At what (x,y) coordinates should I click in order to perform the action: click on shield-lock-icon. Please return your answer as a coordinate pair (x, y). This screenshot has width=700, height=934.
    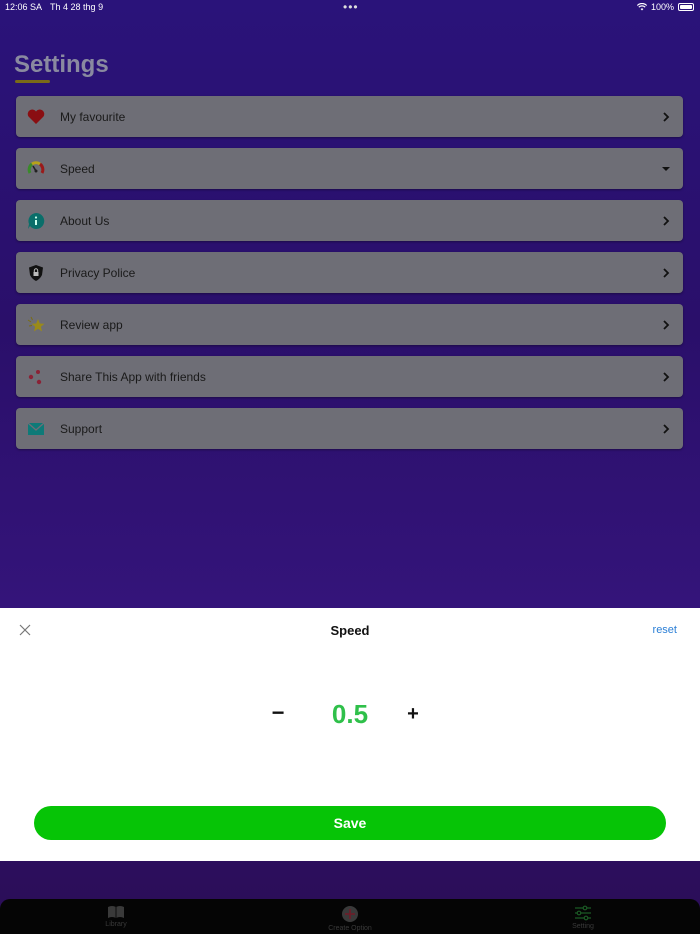
    Looking at the image, I should click on (36, 273).